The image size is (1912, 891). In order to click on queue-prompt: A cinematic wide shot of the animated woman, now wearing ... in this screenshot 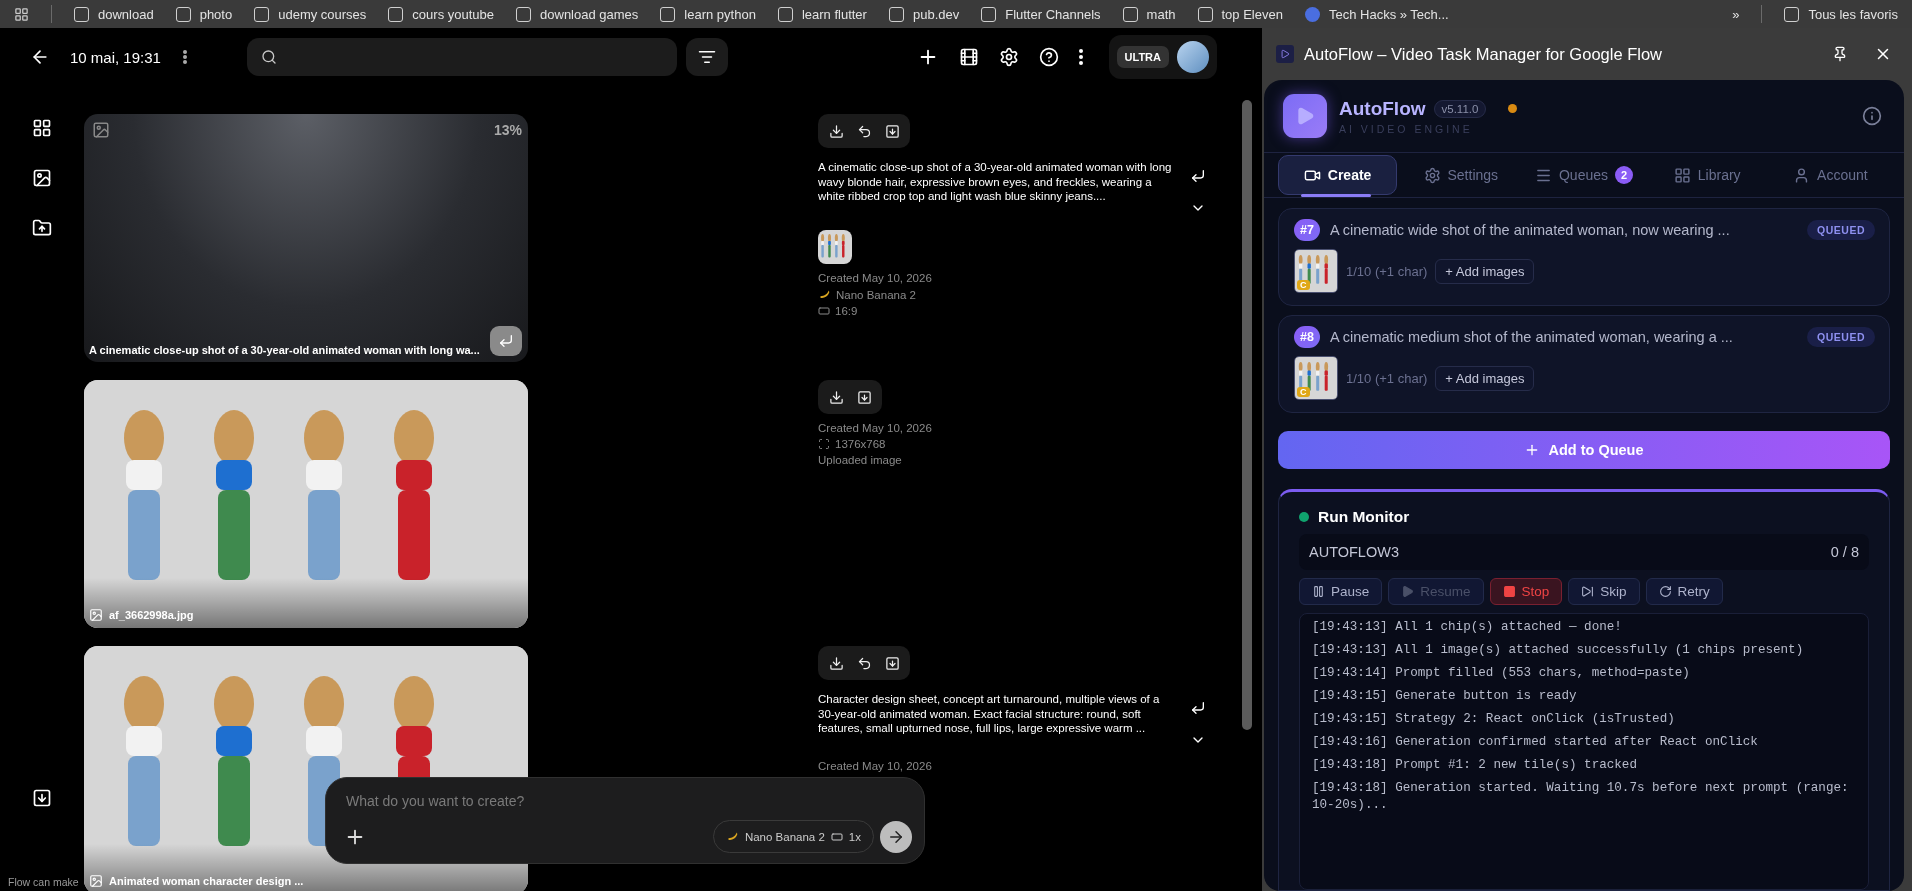, I will do `click(1530, 230)`.